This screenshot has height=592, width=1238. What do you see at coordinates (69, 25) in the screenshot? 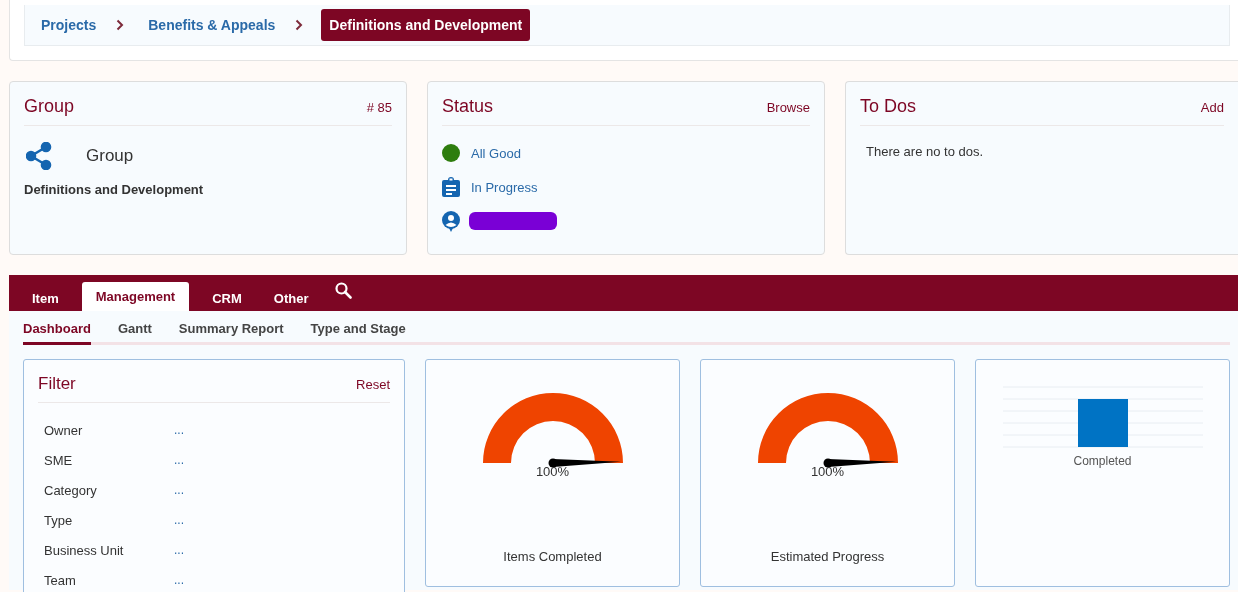
I see `breadcrumb-link: Projects` at bounding box center [69, 25].